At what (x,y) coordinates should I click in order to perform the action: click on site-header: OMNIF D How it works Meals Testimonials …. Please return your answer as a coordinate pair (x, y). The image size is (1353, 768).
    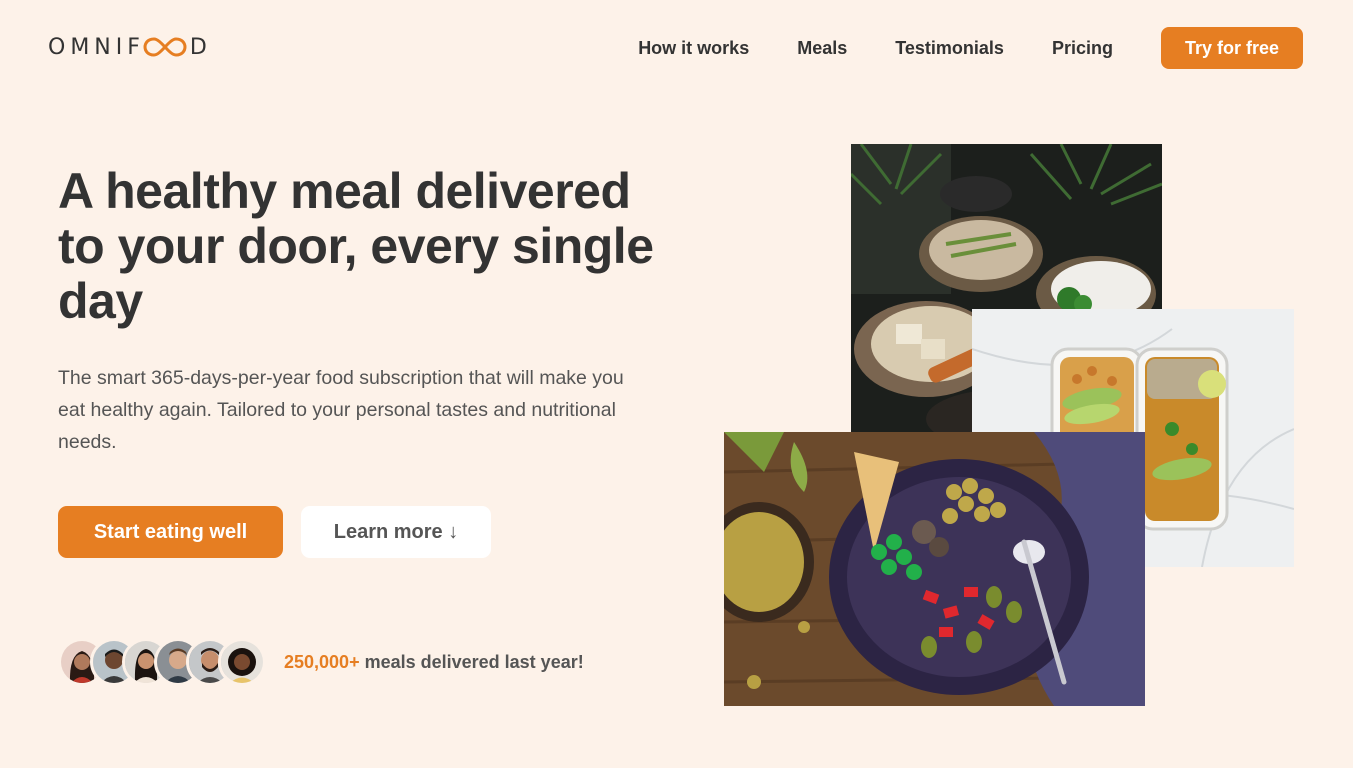
    Looking at the image, I should click on (676, 48).